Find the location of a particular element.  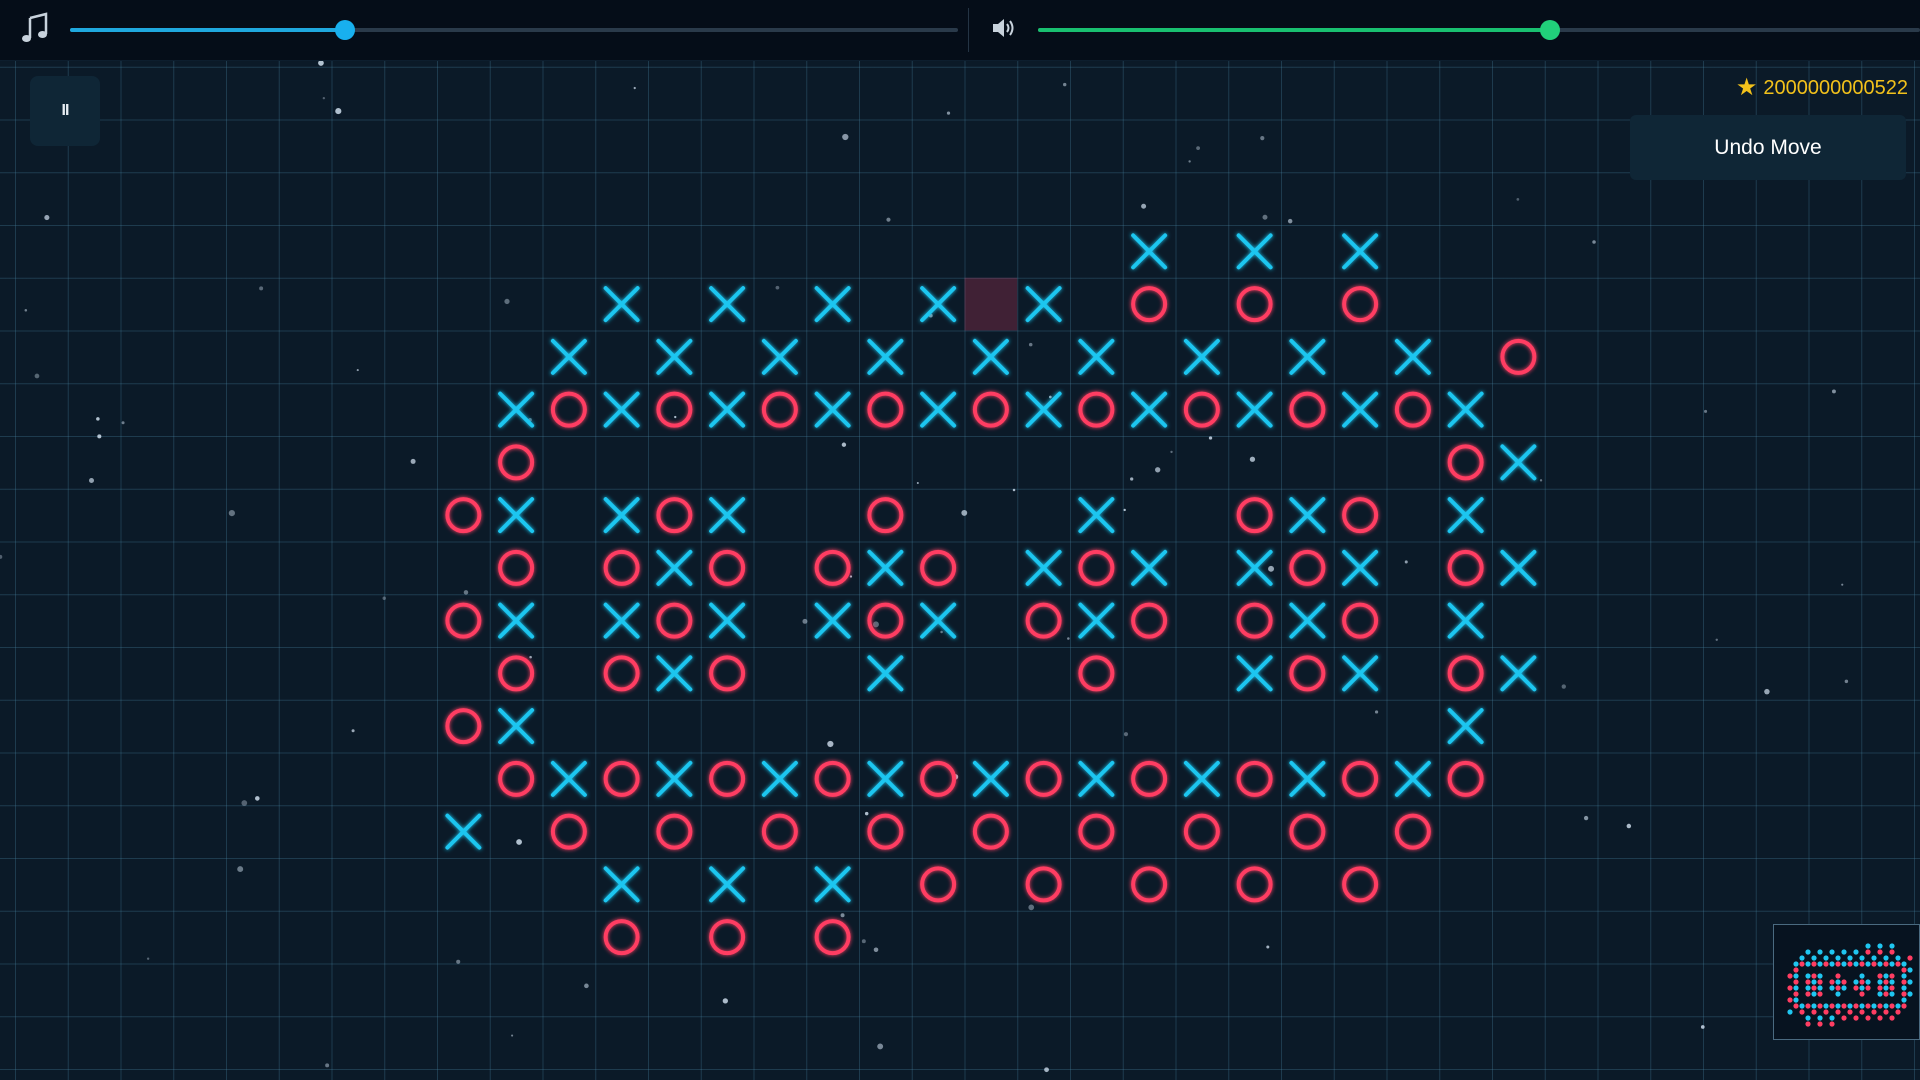

pause-button: II is located at coordinates (65, 111).